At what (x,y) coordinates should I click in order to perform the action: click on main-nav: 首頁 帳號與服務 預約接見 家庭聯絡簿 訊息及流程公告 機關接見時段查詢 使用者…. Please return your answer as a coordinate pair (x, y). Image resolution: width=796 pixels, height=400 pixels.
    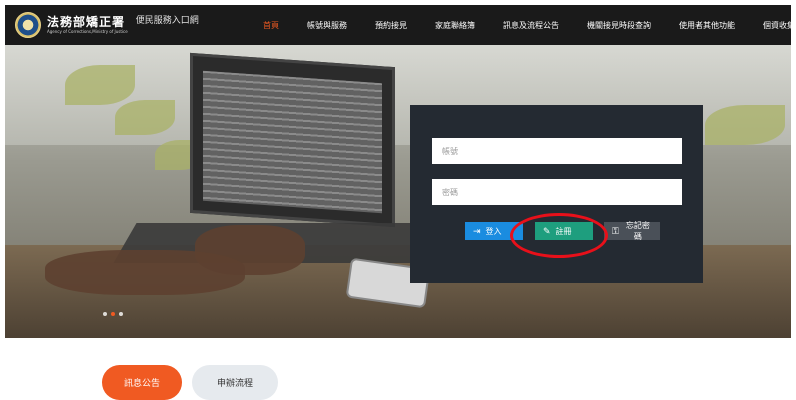
    Looking at the image, I should click on (529, 25).